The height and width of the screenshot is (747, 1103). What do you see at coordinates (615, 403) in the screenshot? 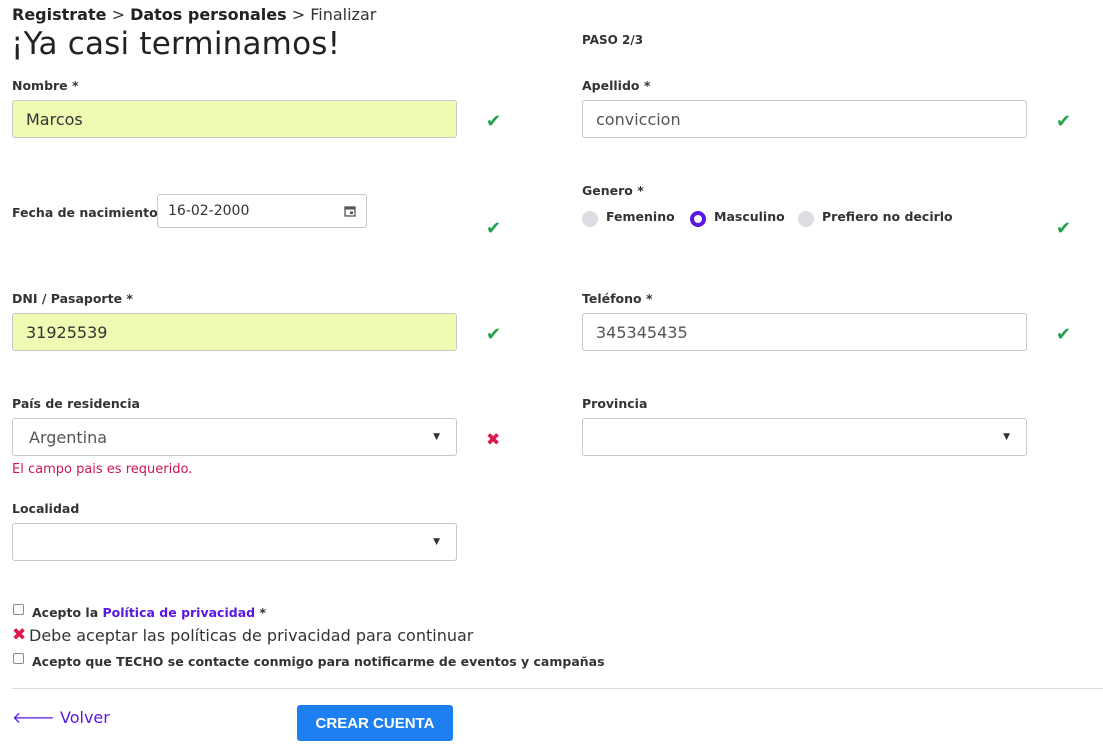
I see `provincia-label: Provincia` at bounding box center [615, 403].